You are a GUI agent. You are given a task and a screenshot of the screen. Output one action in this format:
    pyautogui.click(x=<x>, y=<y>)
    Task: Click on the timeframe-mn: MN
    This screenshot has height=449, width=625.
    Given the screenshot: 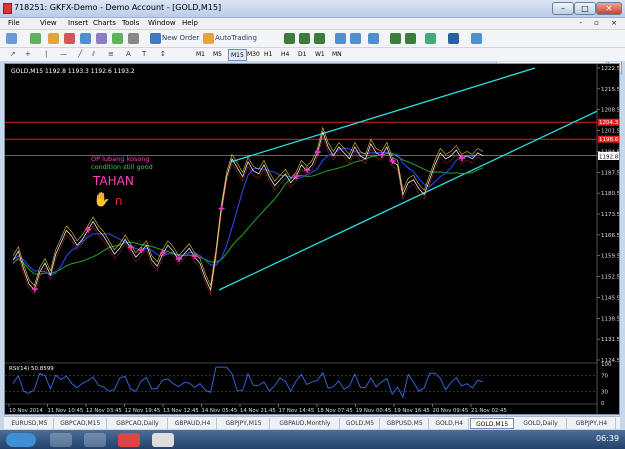 What is the action you would take?
    pyautogui.click(x=337, y=55)
    